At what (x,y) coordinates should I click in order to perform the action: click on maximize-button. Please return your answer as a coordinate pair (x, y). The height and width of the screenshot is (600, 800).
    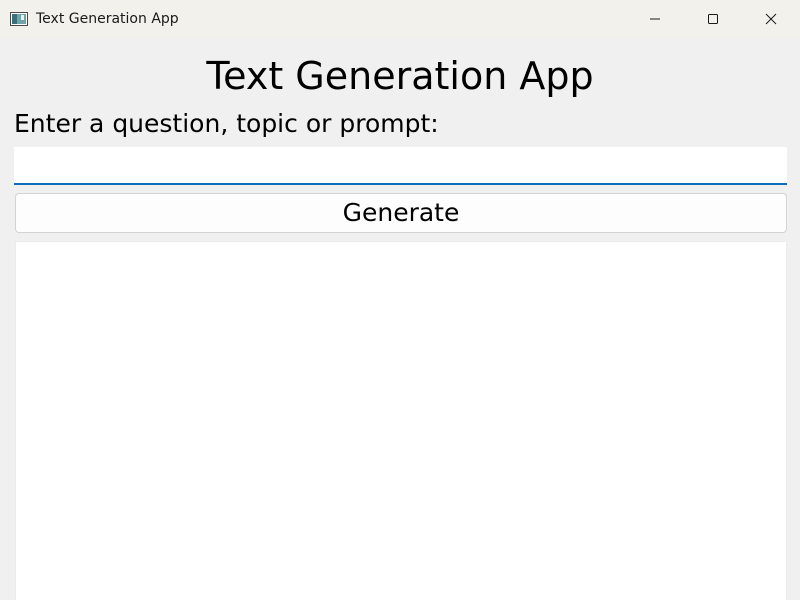
    Looking at the image, I should click on (713, 19).